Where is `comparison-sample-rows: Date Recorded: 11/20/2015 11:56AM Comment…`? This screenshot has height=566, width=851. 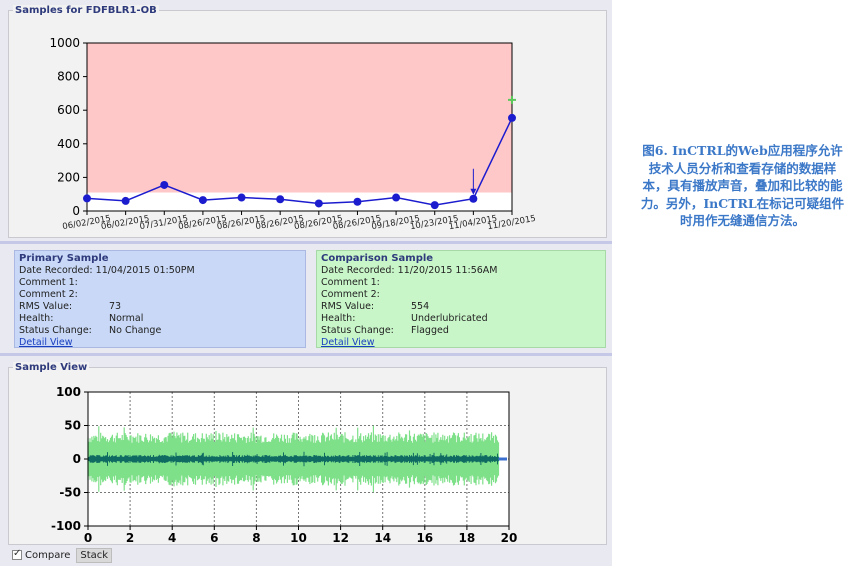
comparison-sample-rows: Date Recorded: 11/20/2015 11:56AM Comment… is located at coordinates (461, 301).